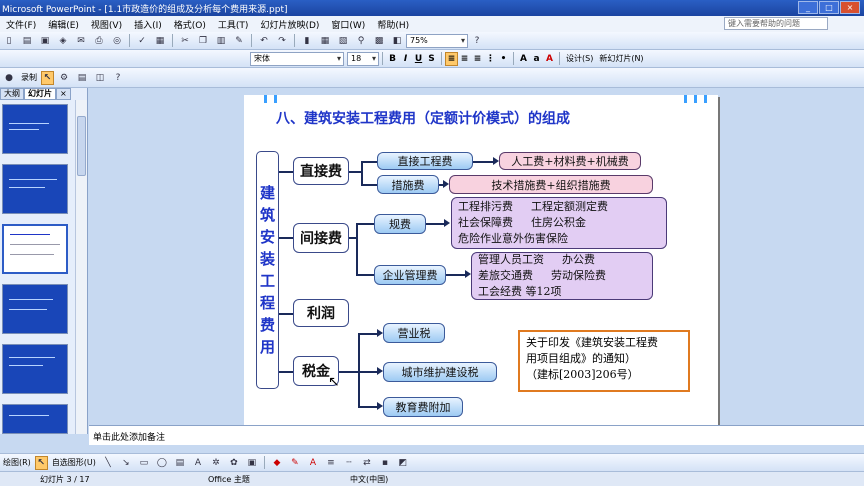  I want to click on tables-borders-icon: ▧, so click(343, 41).